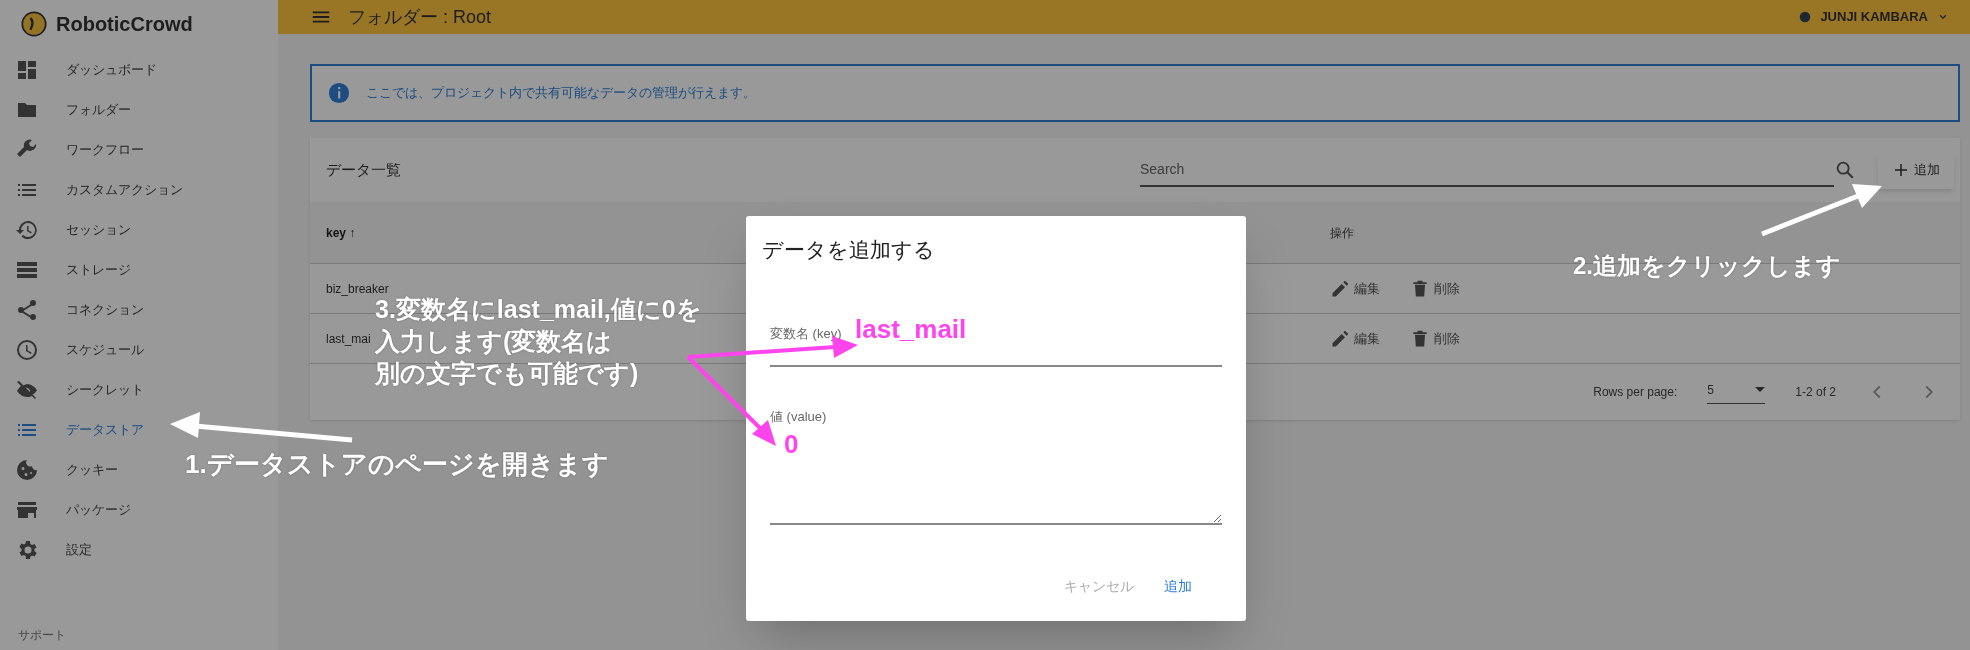  What do you see at coordinates (82, 70) in the screenshot?
I see `sidebar-item: ダッシュボード` at bounding box center [82, 70].